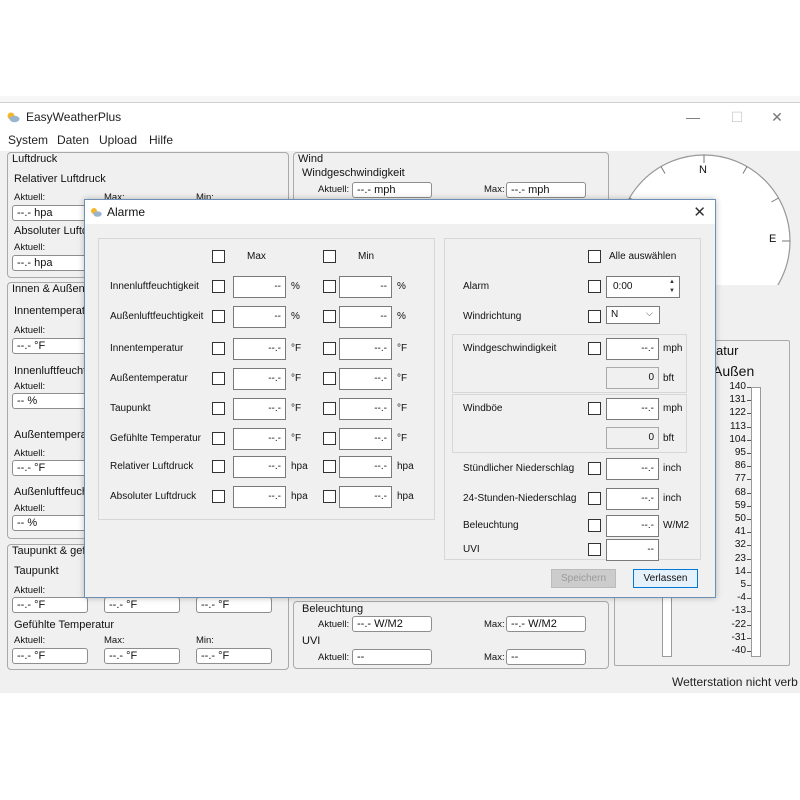  What do you see at coordinates (632, 499) in the screenshot?
I see `rain-day-input: --.-` at bounding box center [632, 499].